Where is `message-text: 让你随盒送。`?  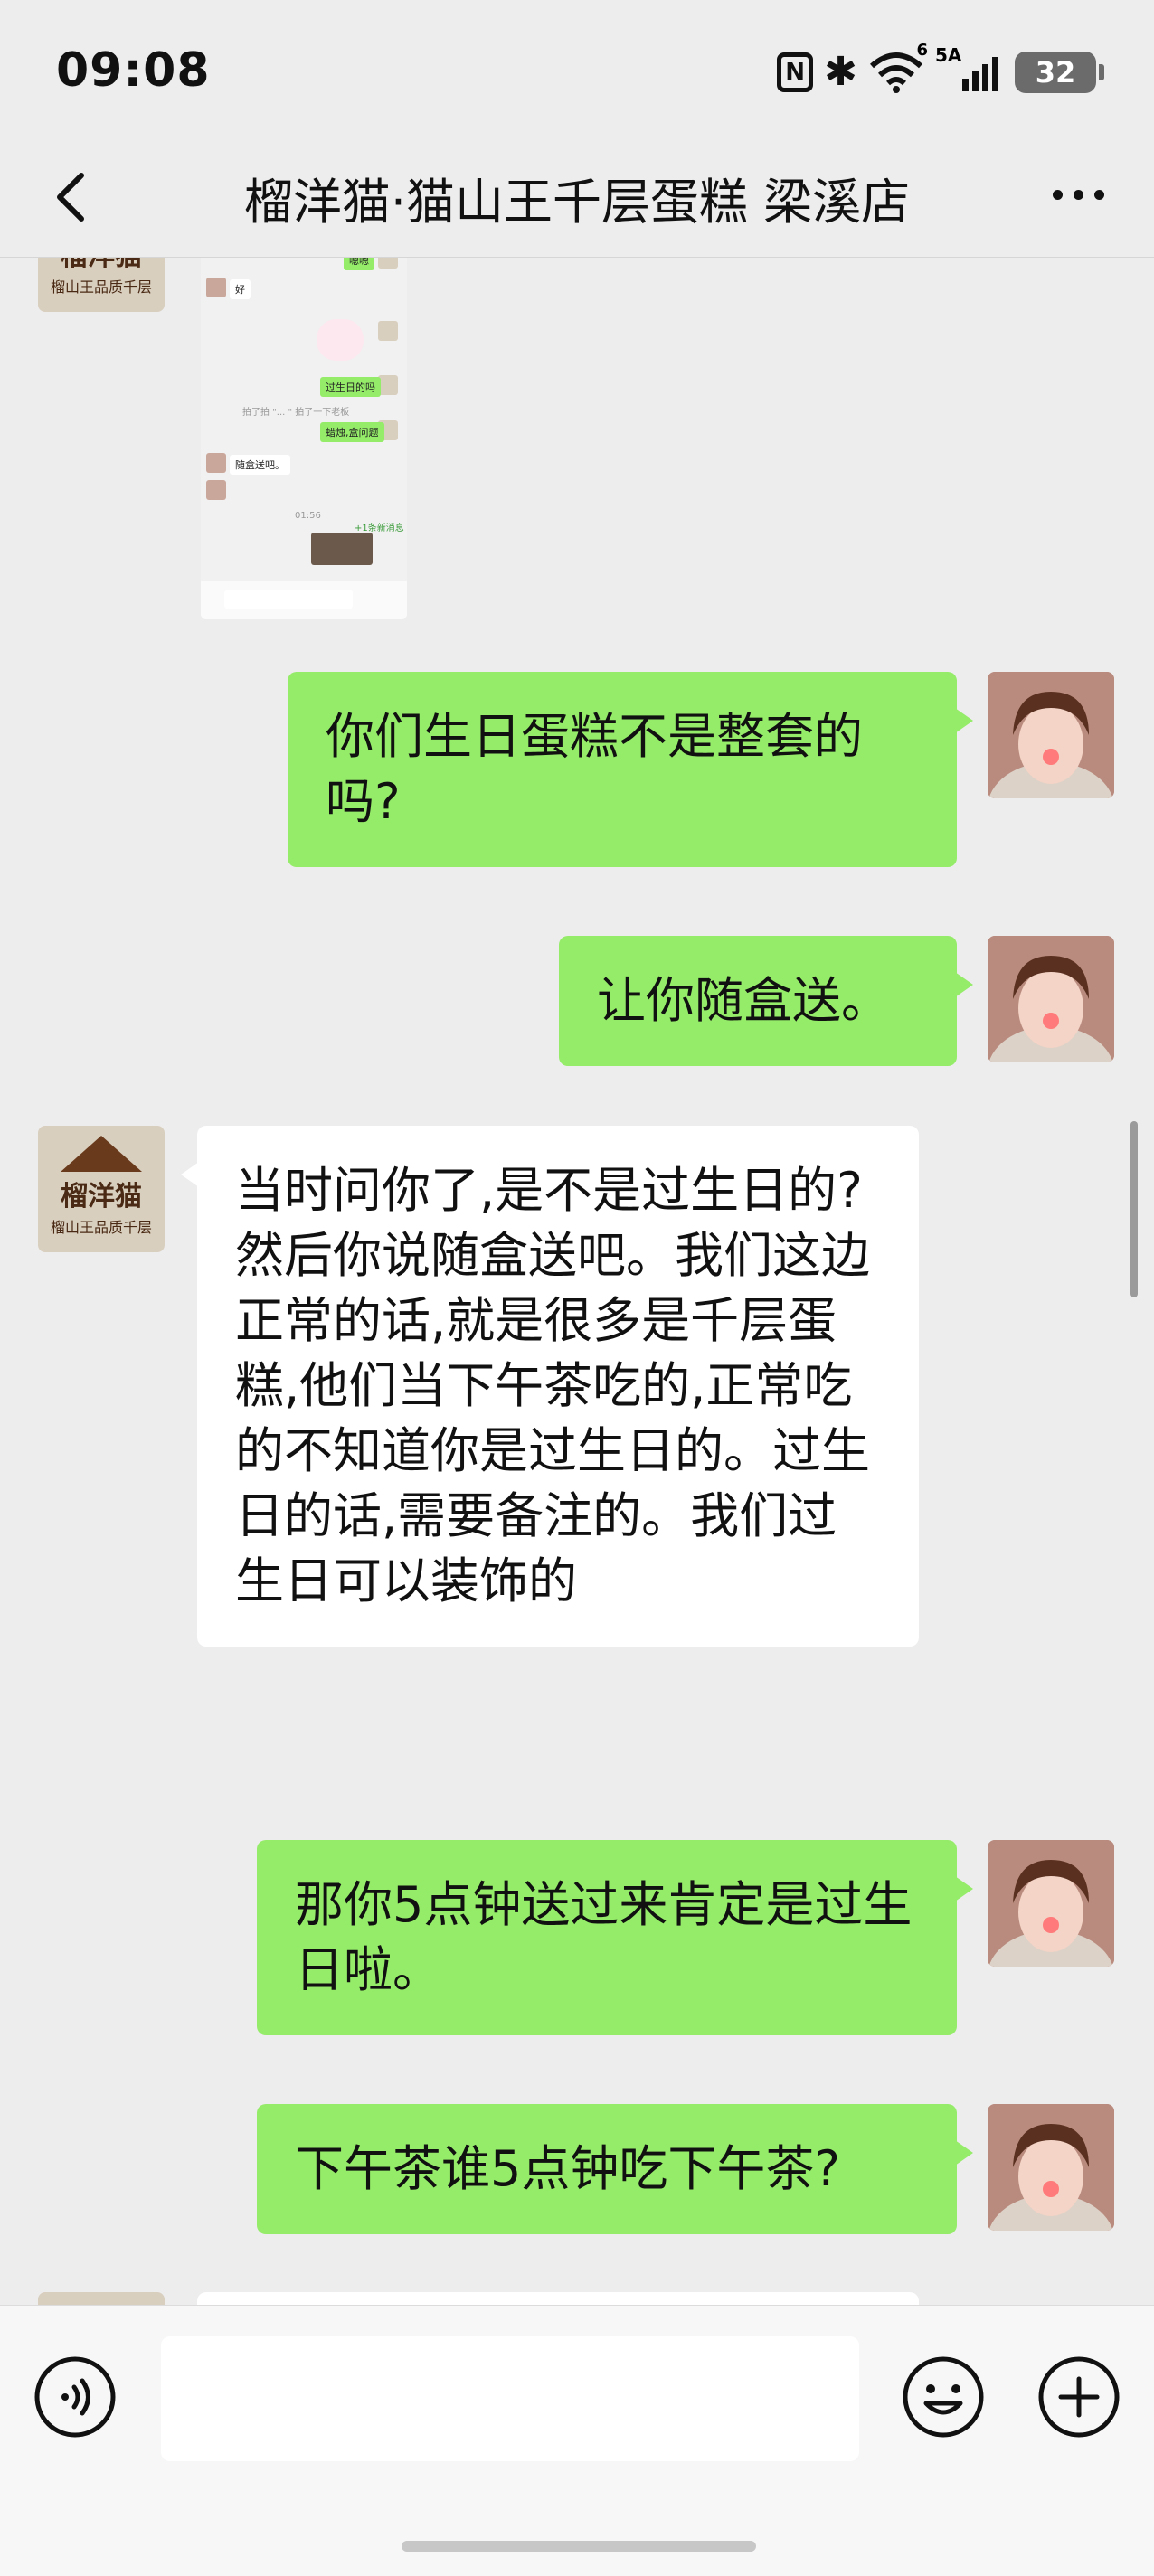
message-text: 让你随盒送。 is located at coordinates (743, 1000).